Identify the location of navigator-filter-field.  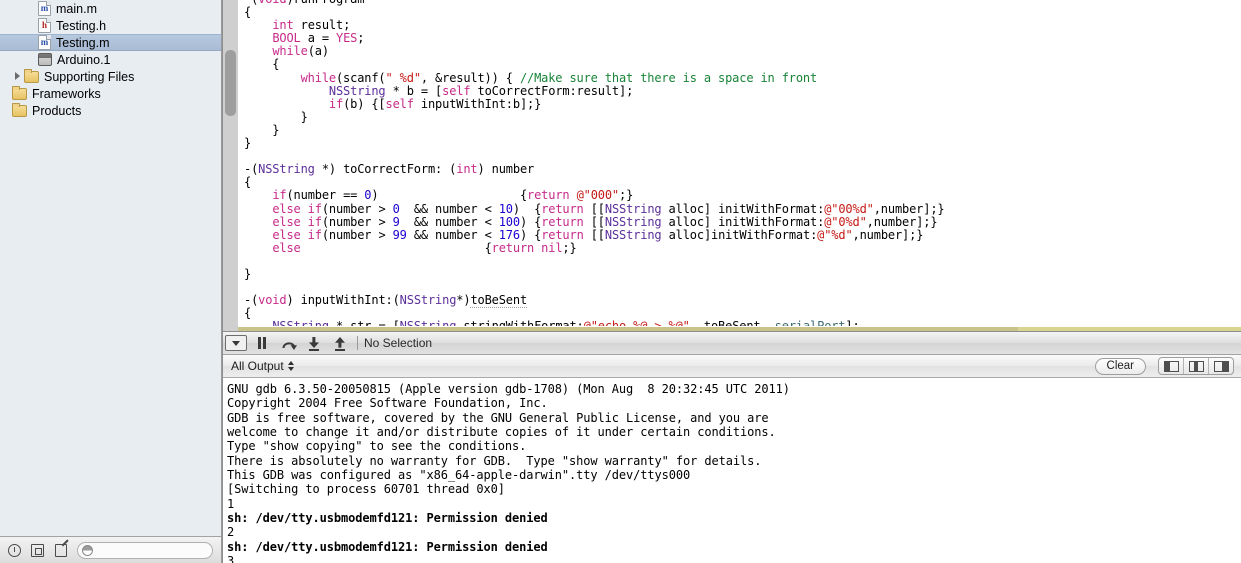
(145, 550).